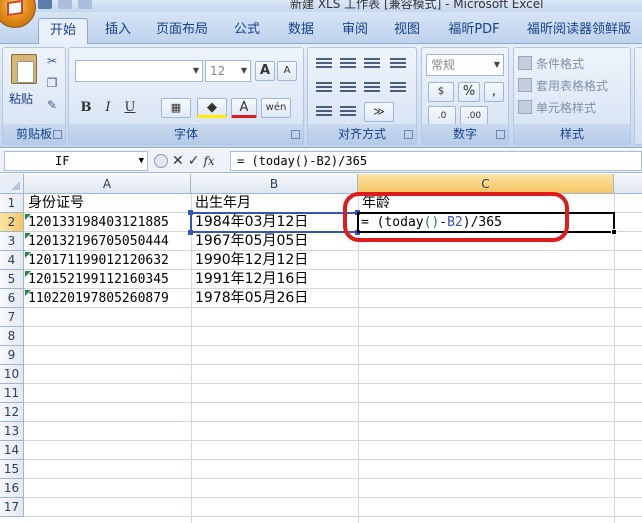 Image resolution: width=642 pixels, height=523 pixels. Describe the element at coordinates (247, 31) in the screenshot. I see `tab-formulas: 公式` at that location.